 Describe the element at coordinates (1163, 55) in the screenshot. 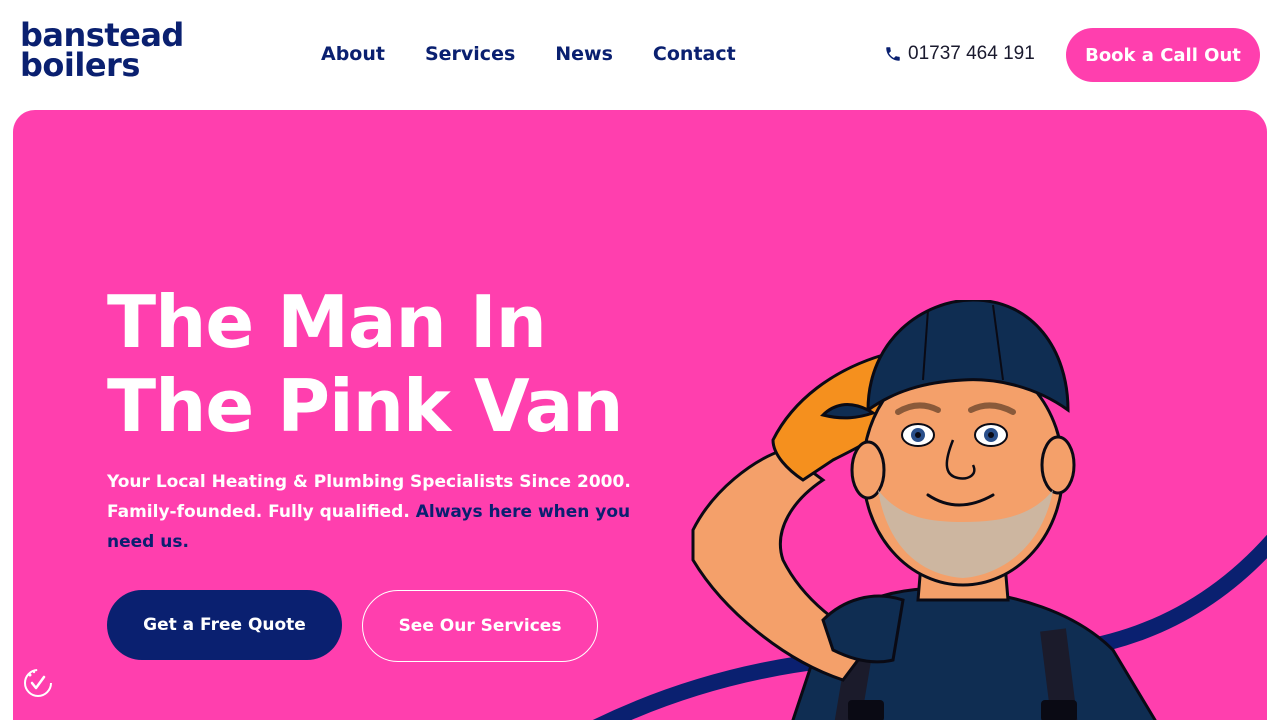

I see `book-call-out-button: Book a Call Out` at that location.